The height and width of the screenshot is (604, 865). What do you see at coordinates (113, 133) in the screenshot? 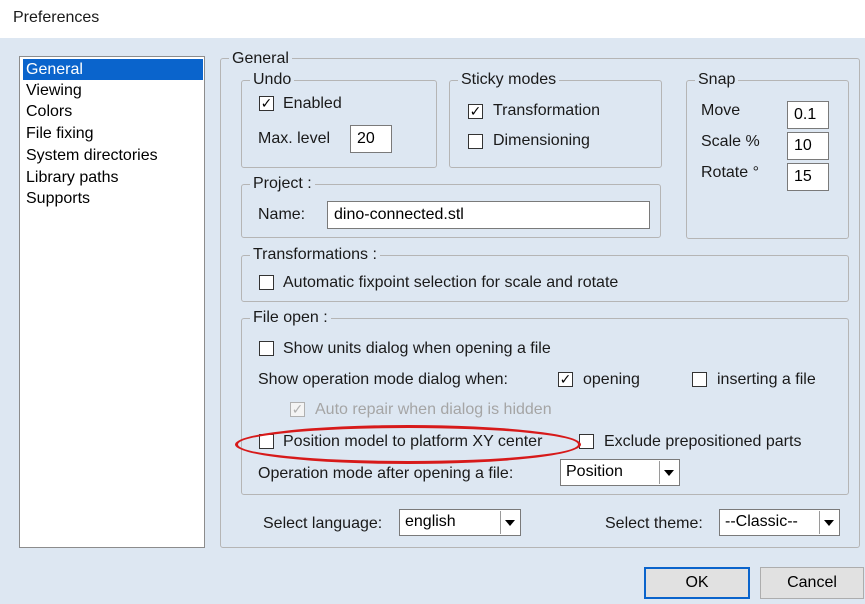
I see `nav-item-file-fixing: File fixing` at bounding box center [113, 133].